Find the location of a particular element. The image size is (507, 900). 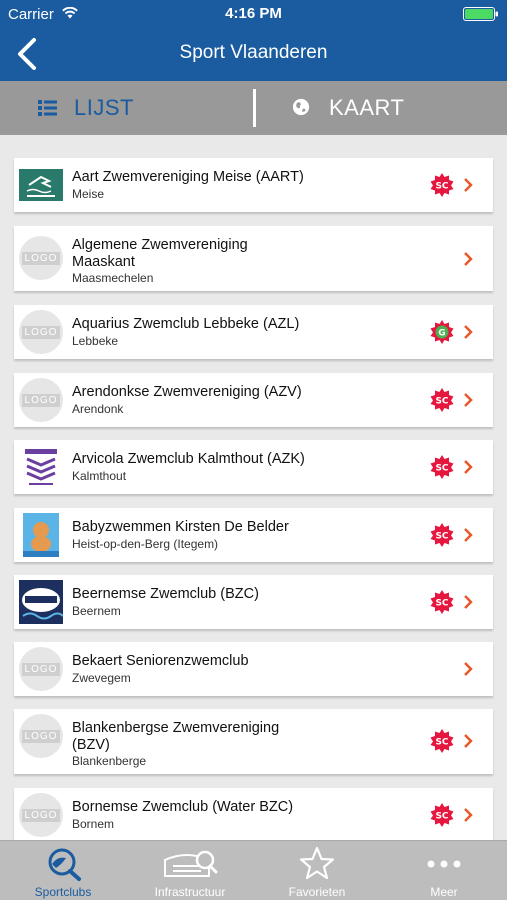

more-icon is located at coordinates (444, 864).